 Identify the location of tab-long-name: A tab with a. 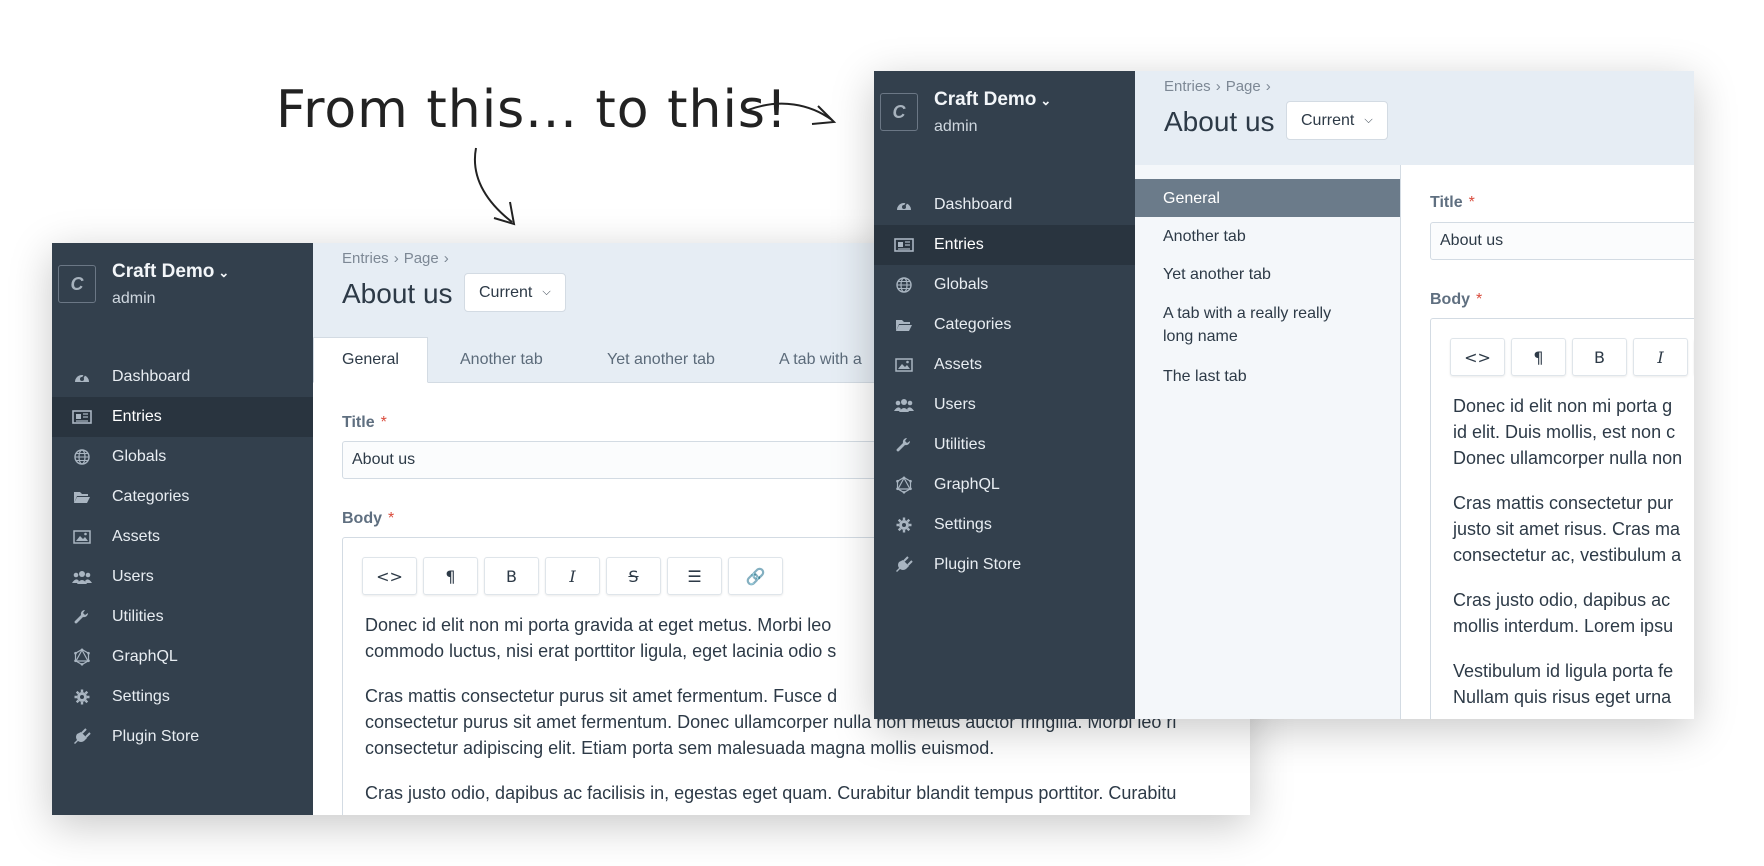
(820, 360).